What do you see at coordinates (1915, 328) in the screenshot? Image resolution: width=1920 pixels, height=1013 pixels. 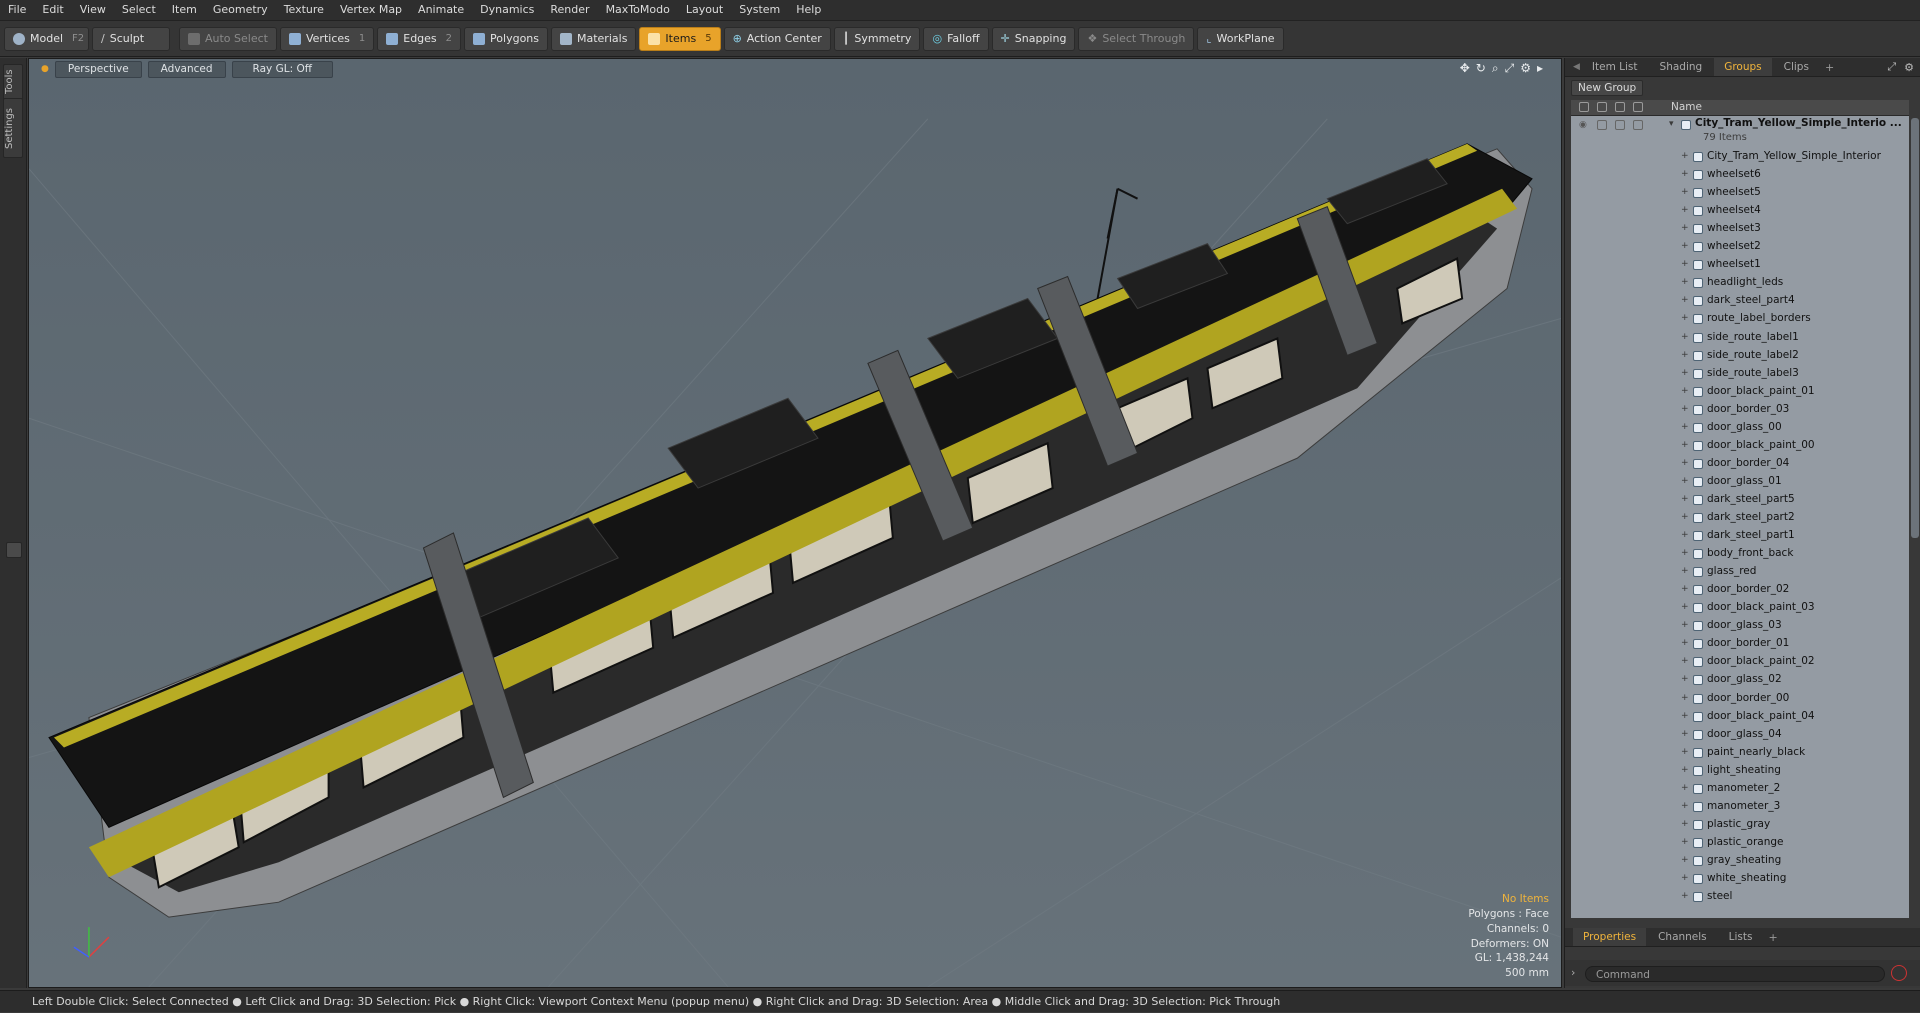 I see `groups-scrollbar` at bounding box center [1915, 328].